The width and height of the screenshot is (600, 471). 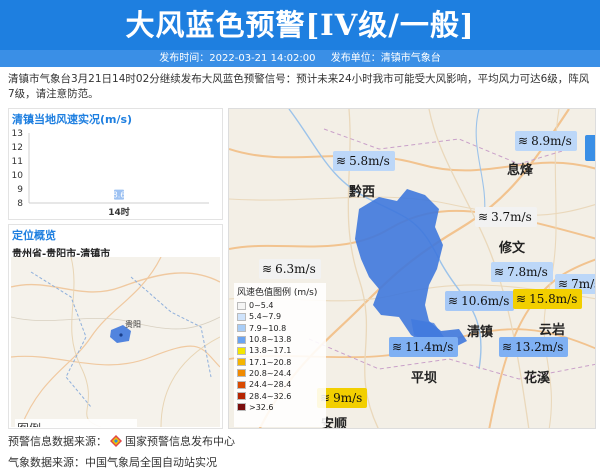 I want to click on speed-legend-label: 0~5.4, so click(x=261, y=306).